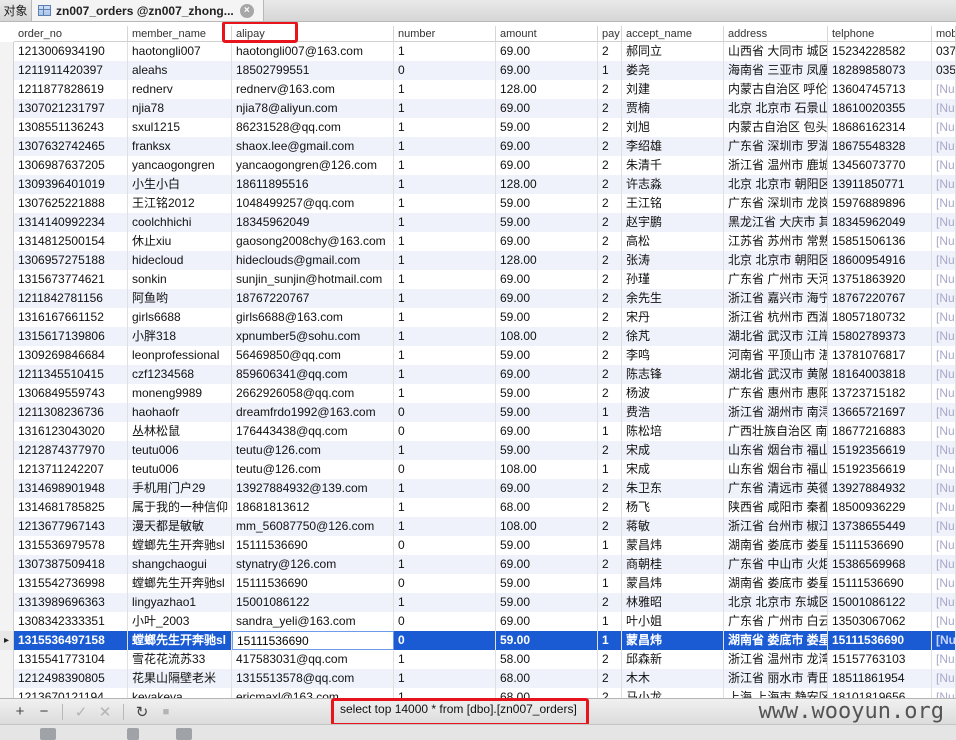 The width and height of the screenshot is (956, 740). Describe the element at coordinates (880, 89) in the screenshot. I see `cell-telphone: 13604745713` at that location.